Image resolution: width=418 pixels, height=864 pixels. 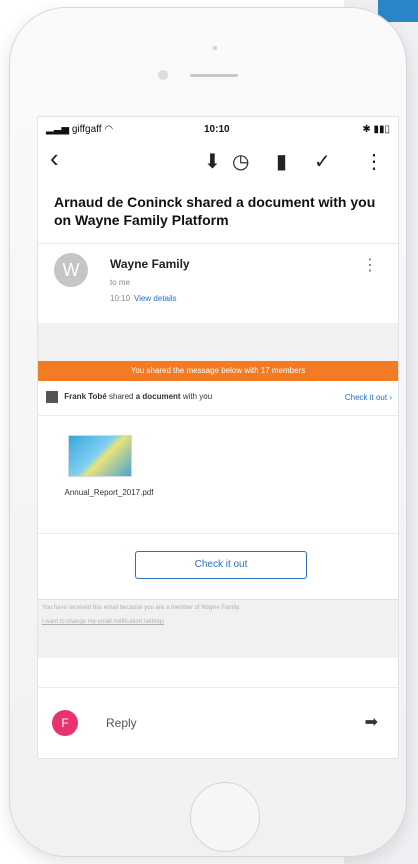 I want to click on done-icon: ✓, so click(x=322, y=161).